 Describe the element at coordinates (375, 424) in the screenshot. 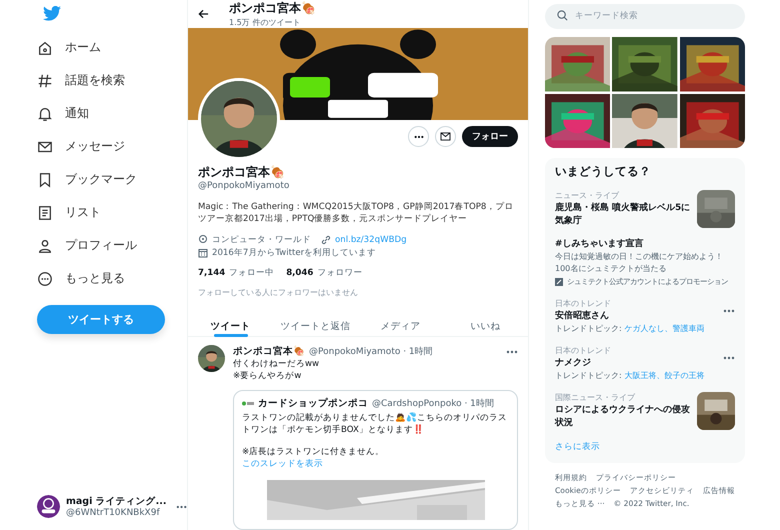

I see `quote-text: ラストワンの記載がありませんでした🙇💦こちらのオリパのラストワンは「ポケモン切手BOX」となります‼` at that location.